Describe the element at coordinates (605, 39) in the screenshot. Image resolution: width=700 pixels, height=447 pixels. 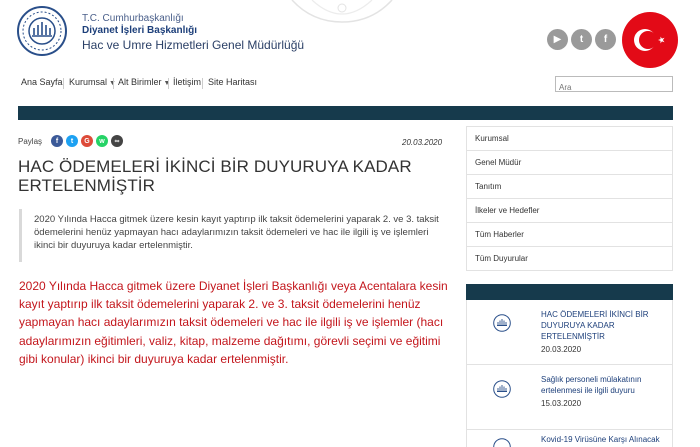
I see `facebook-icon: f` at that location.